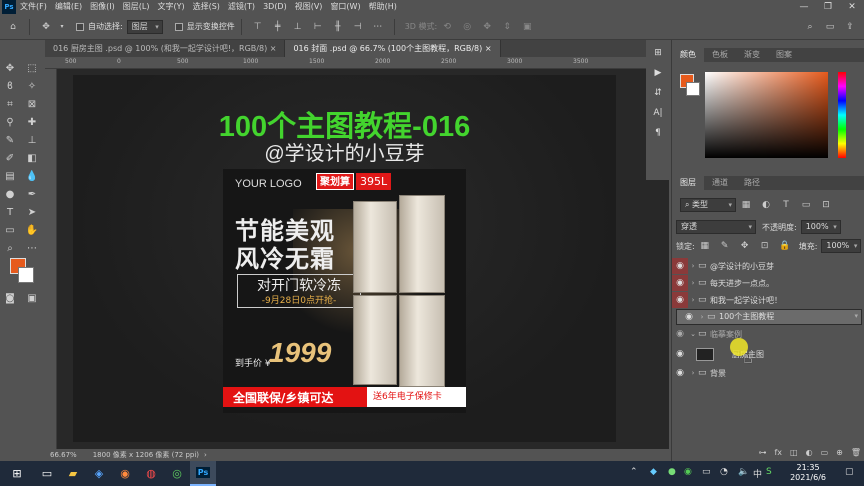 The image size is (864, 486). Describe the element at coordinates (849, 472) in the screenshot. I see `notification-icon: ▢` at that location.